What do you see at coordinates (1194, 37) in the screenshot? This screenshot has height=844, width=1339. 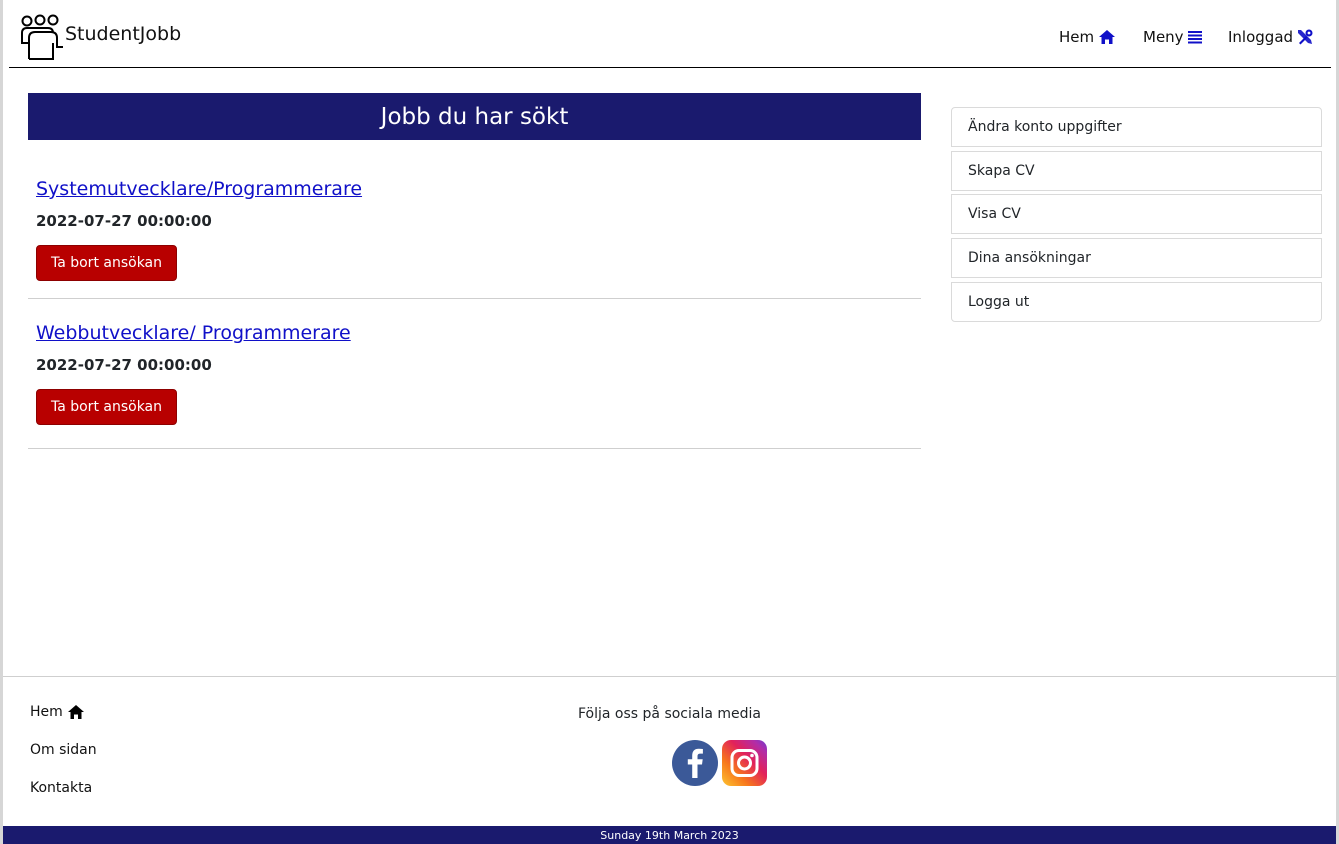 I see `list-icon` at bounding box center [1194, 37].